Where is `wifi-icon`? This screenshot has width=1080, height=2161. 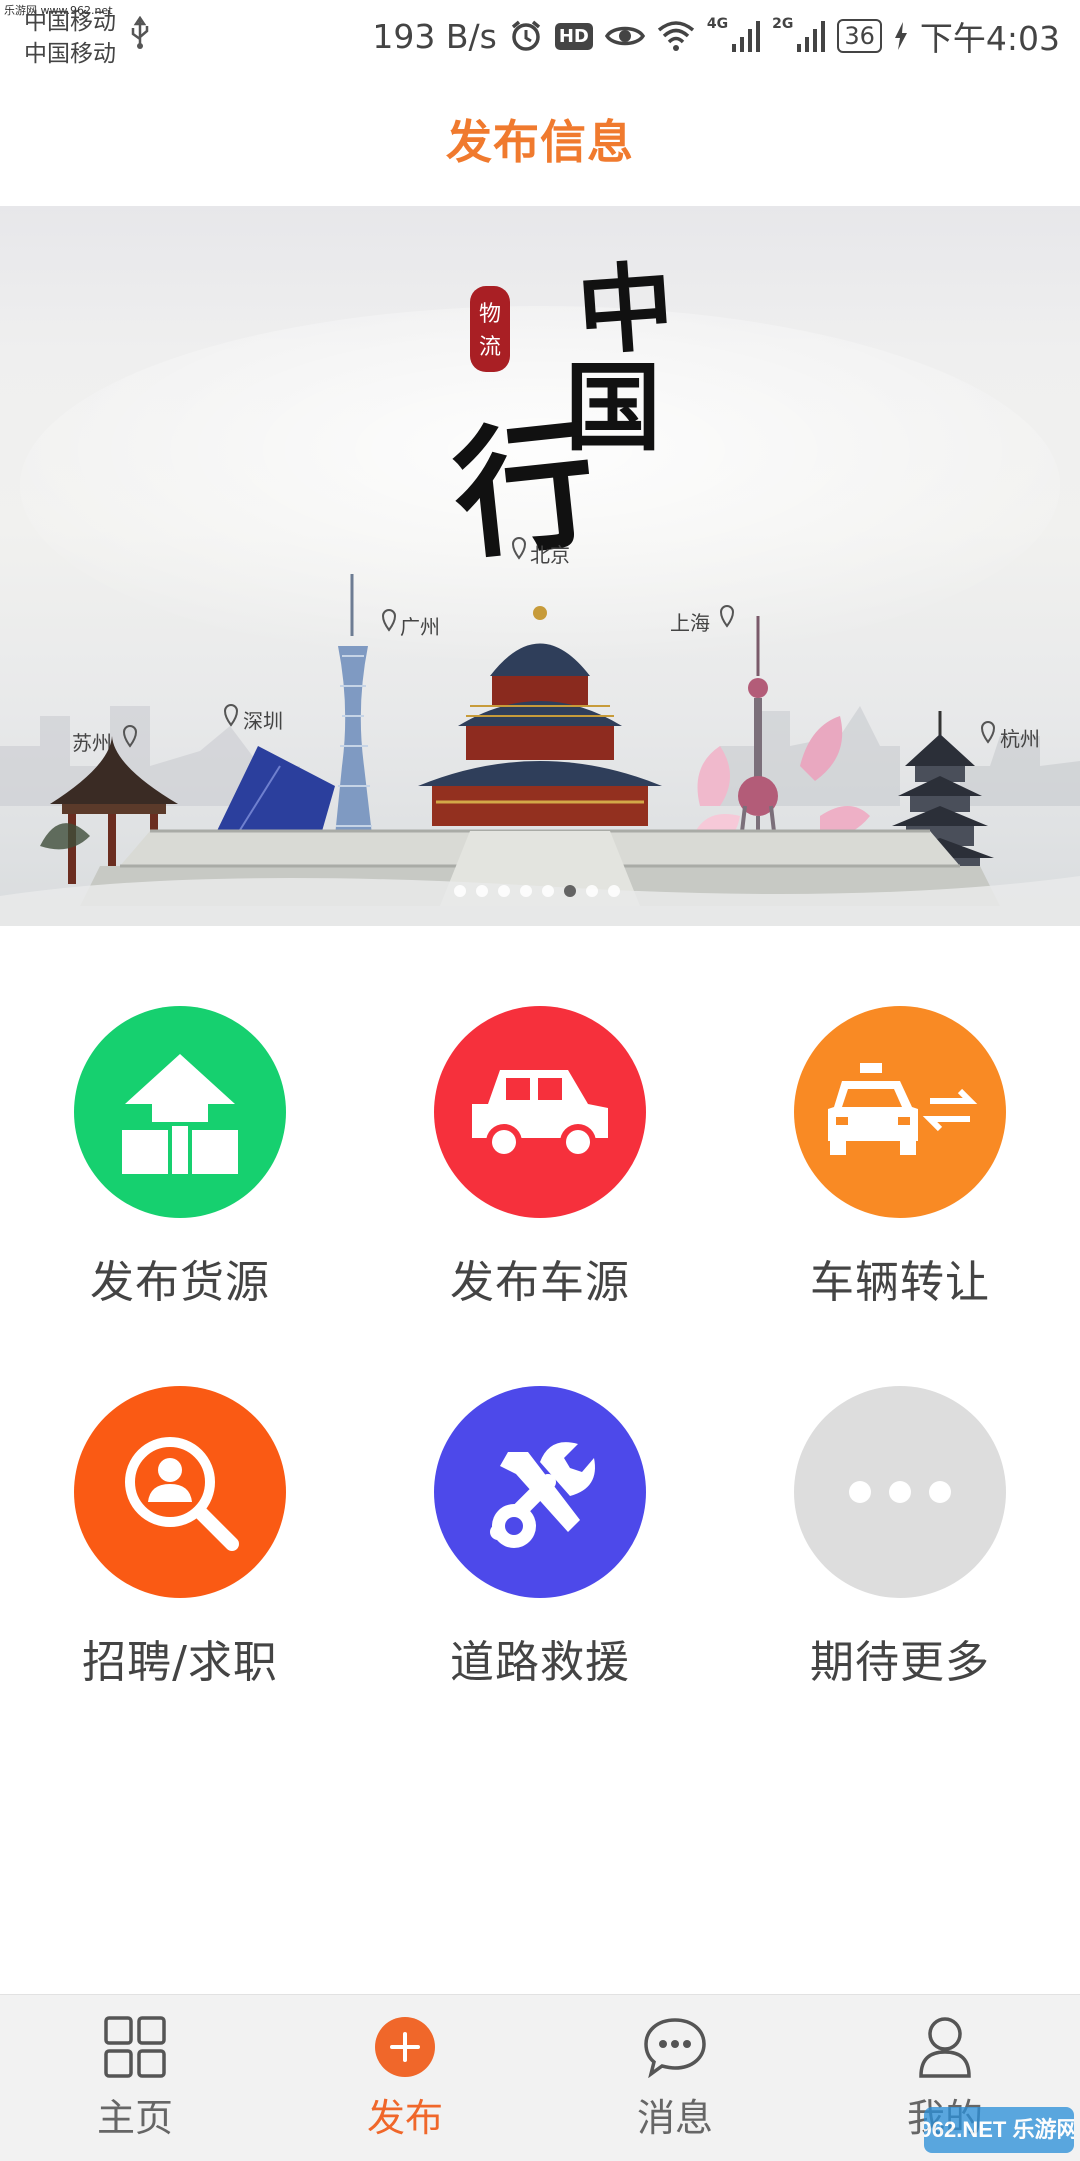
wifi-icon is located at coordinates (676, 36).